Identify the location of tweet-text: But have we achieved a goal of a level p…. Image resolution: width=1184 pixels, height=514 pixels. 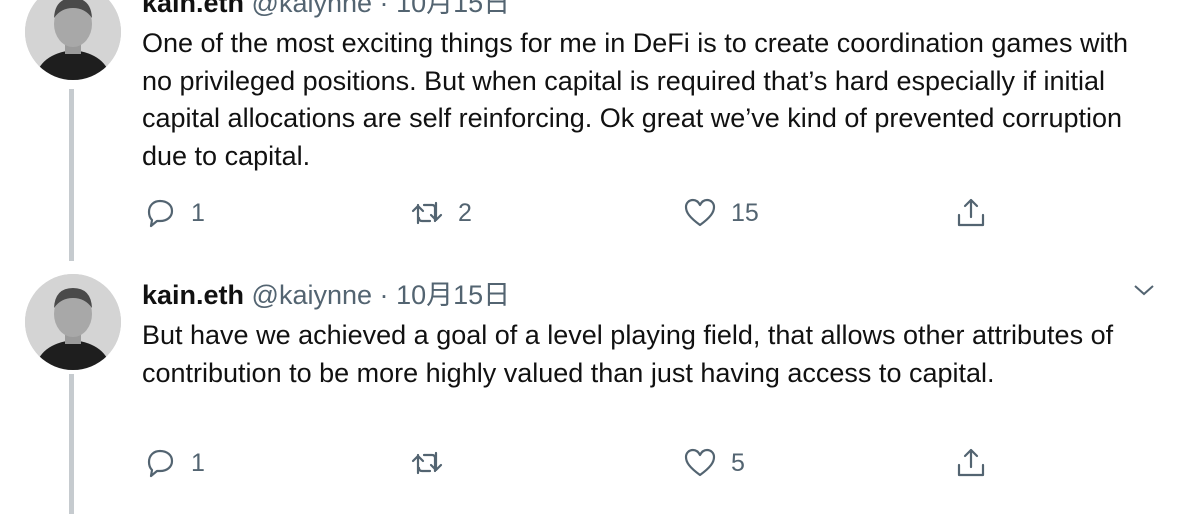
(628, 354).